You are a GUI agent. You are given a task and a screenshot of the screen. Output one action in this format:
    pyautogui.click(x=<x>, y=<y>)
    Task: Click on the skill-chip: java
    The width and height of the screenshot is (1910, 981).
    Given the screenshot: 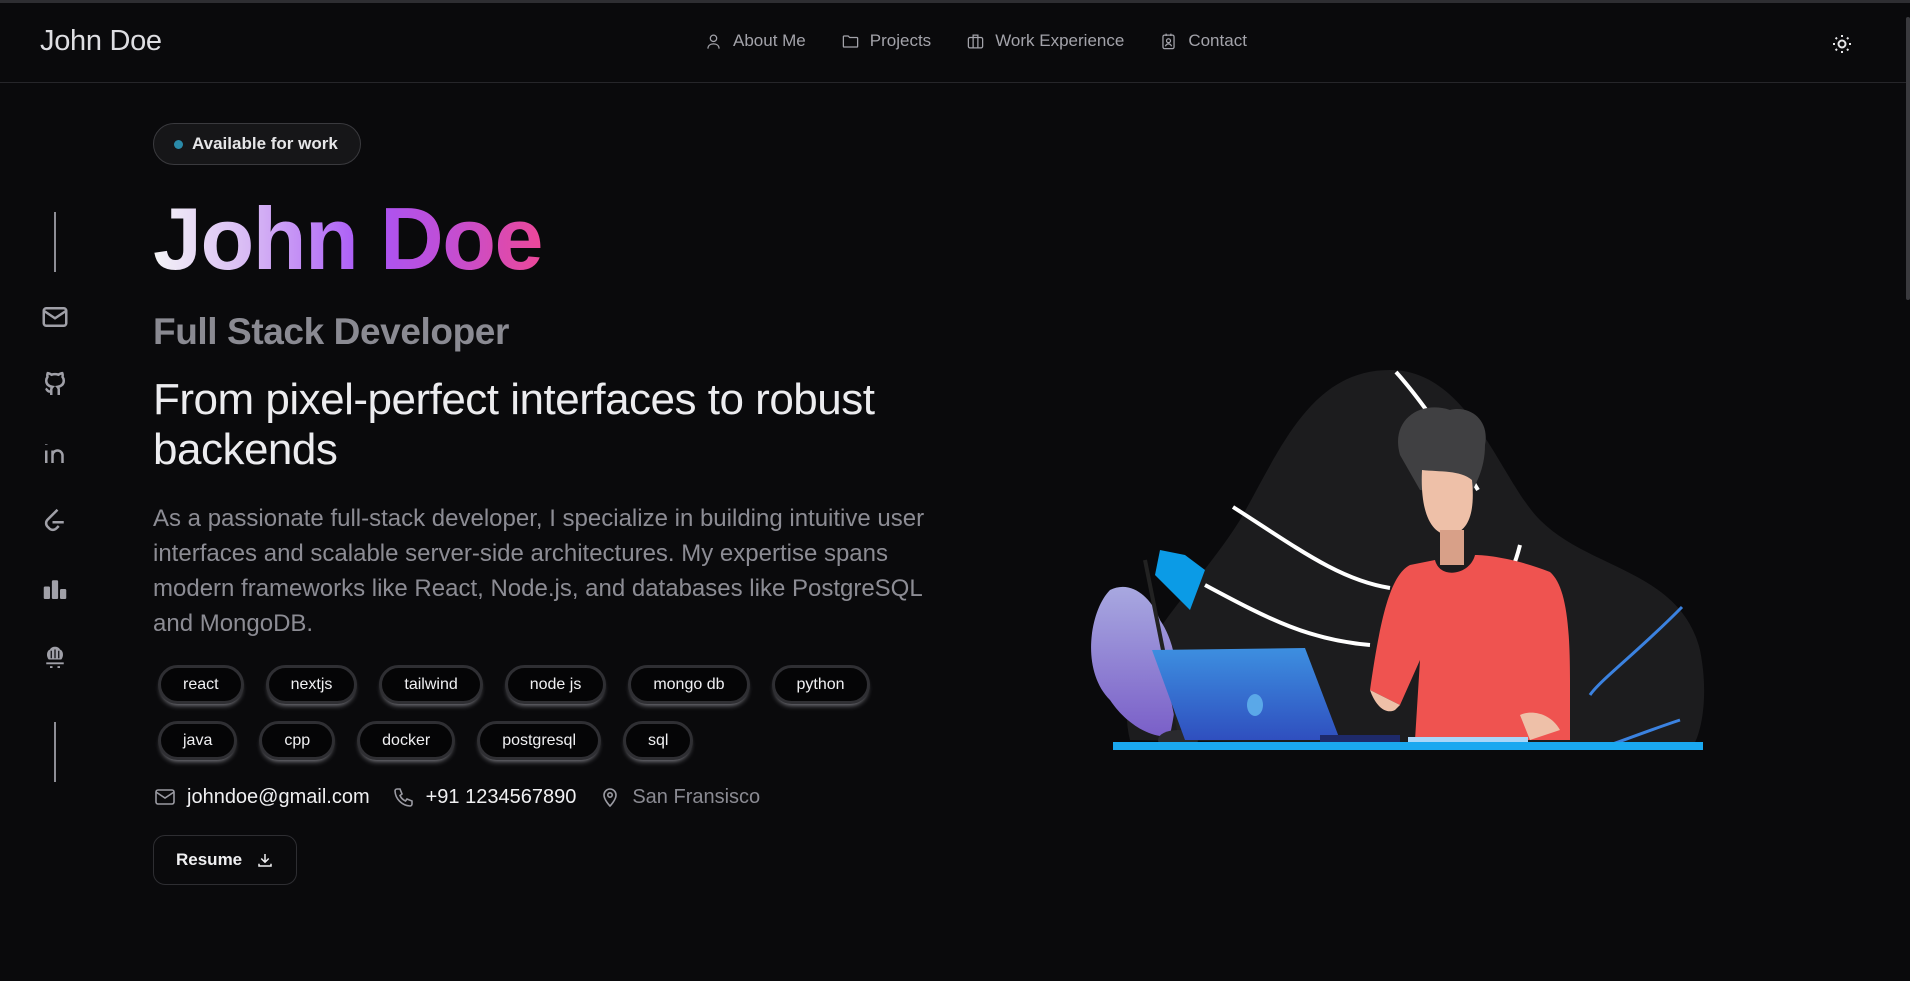 What is the action you would take?
    pyautogui.click(x=198, y=740)
    